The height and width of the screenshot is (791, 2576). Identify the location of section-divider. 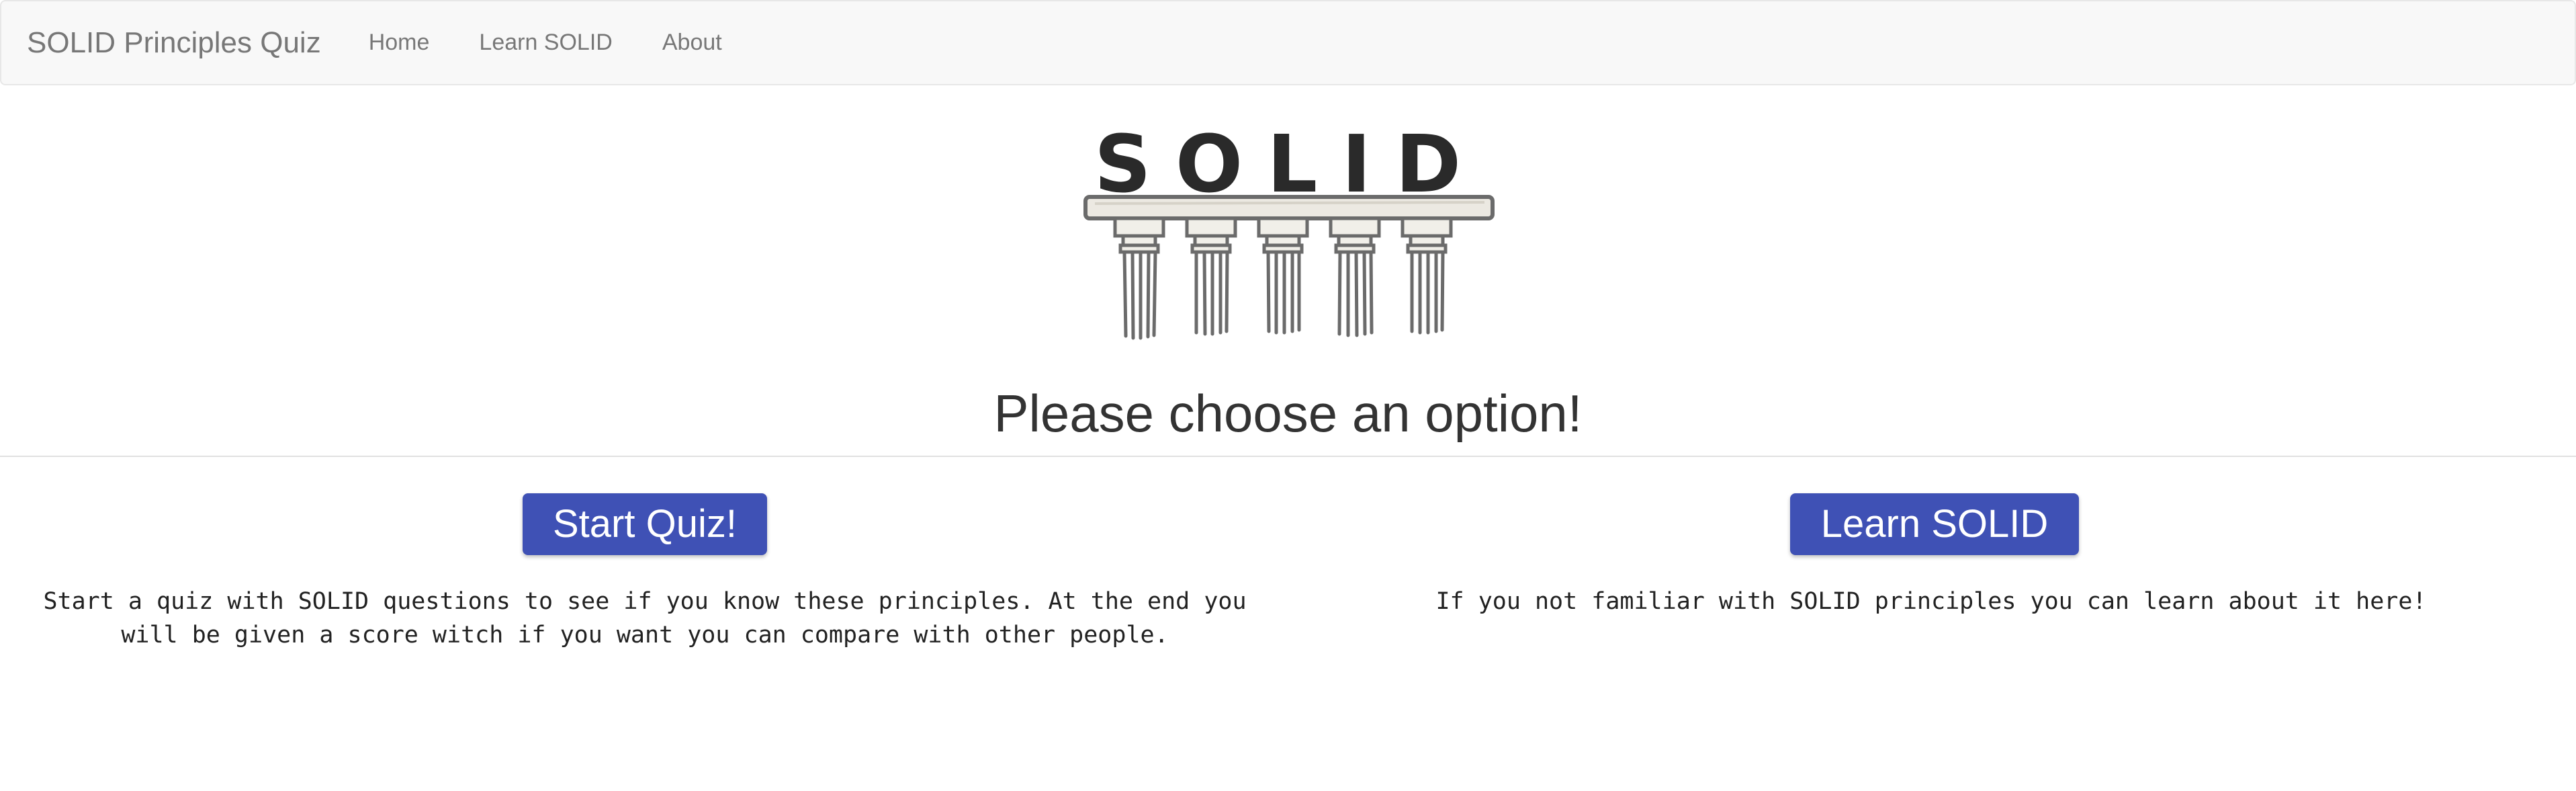
(1288, 456).